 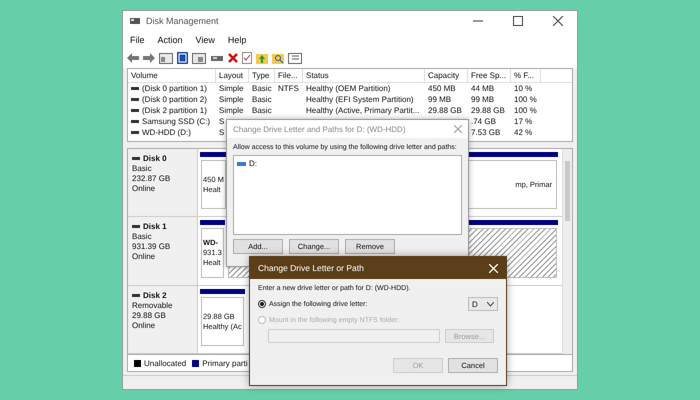 I want to click on menu-item: View, so click(x=205, y=39).